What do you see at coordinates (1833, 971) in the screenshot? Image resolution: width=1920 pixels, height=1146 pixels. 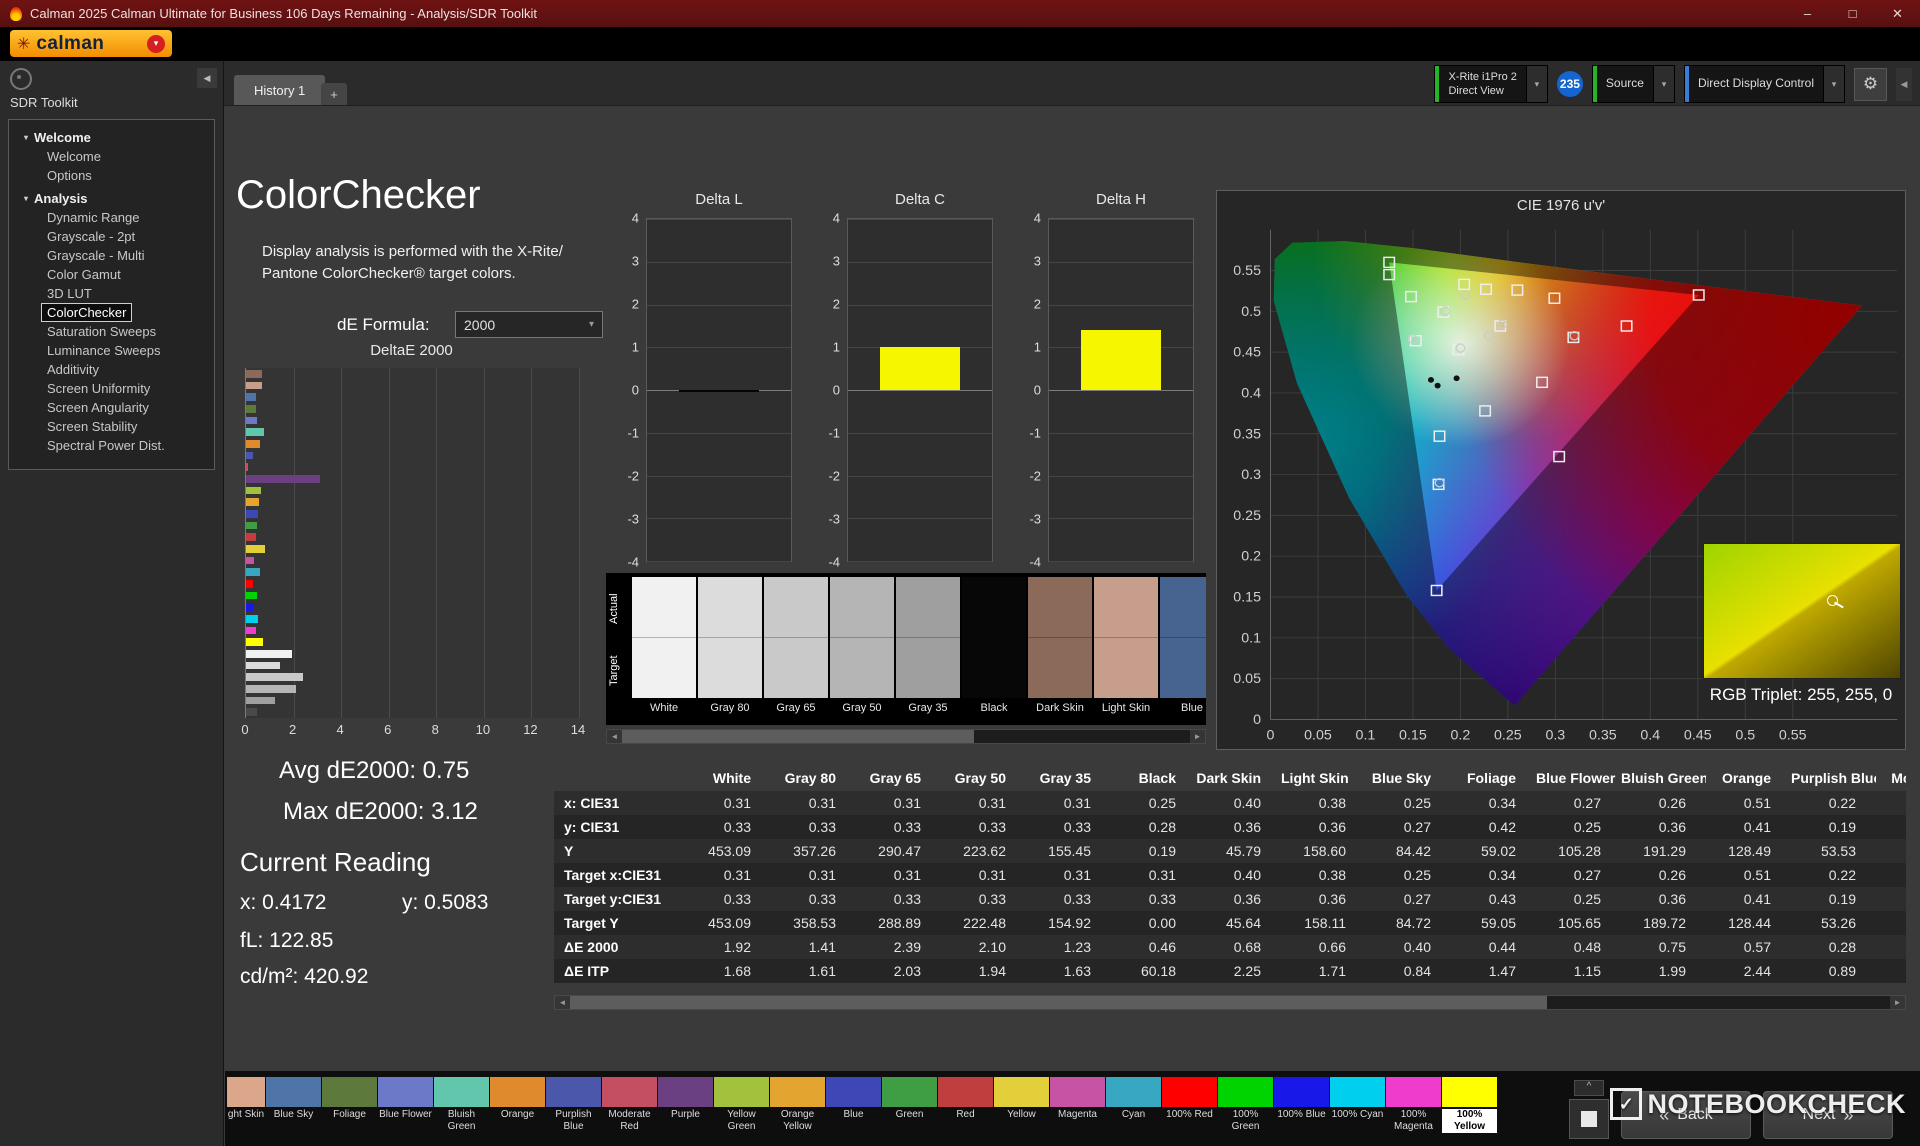 I see `cell: 0.89` at bounding box center [1833, 971].